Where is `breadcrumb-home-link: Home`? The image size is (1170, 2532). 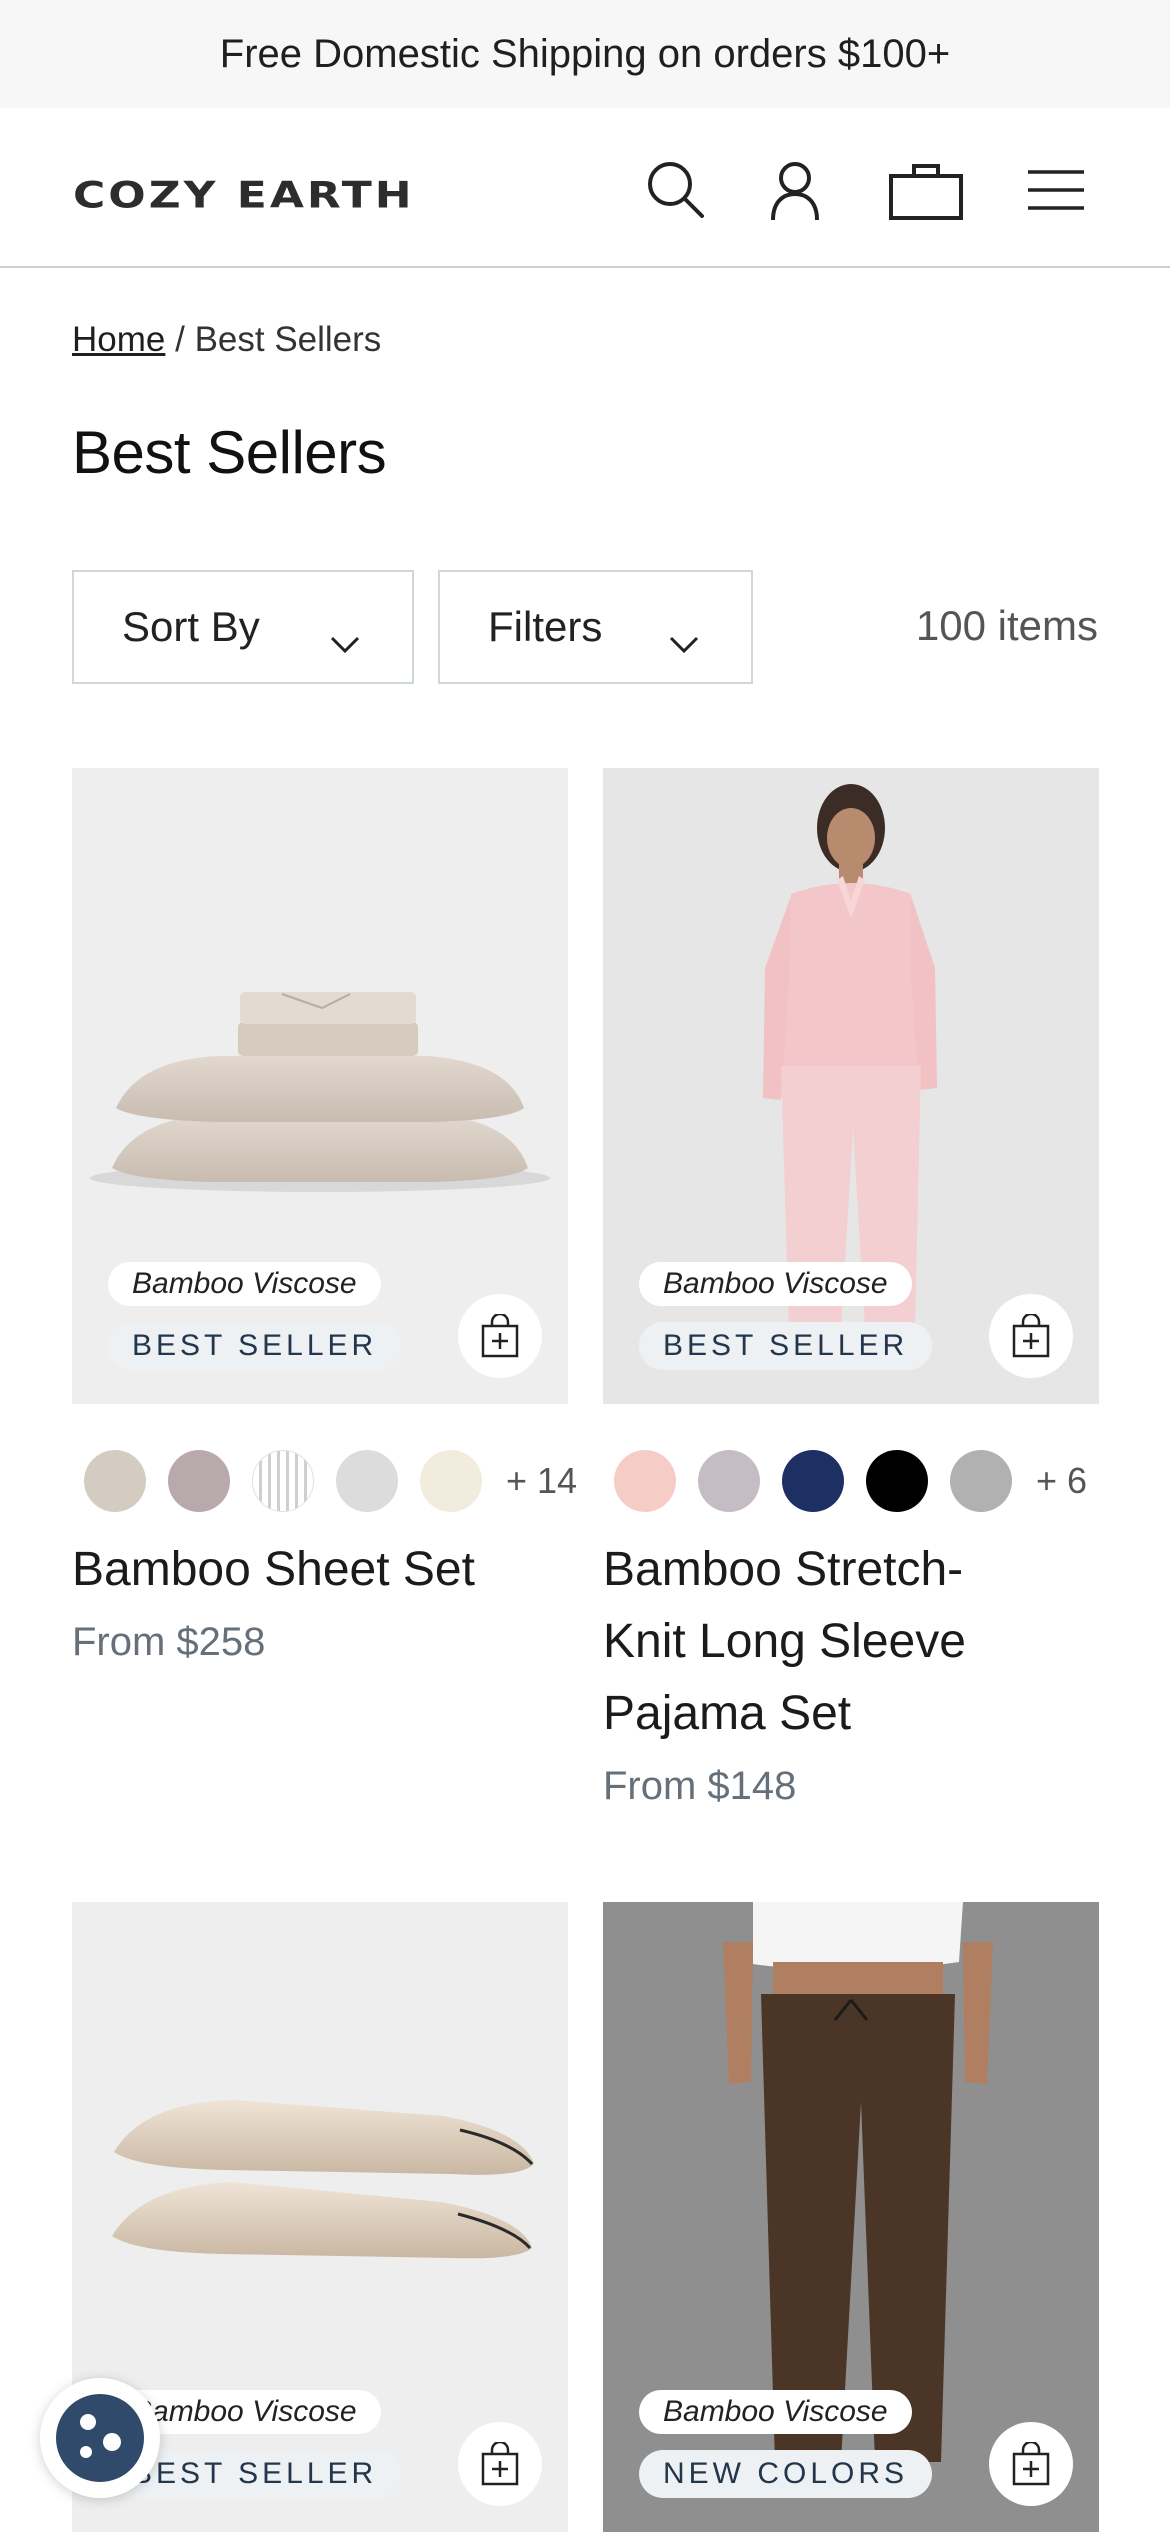 breadcrumb-home-link: Home is located at coordinates (118, 339).